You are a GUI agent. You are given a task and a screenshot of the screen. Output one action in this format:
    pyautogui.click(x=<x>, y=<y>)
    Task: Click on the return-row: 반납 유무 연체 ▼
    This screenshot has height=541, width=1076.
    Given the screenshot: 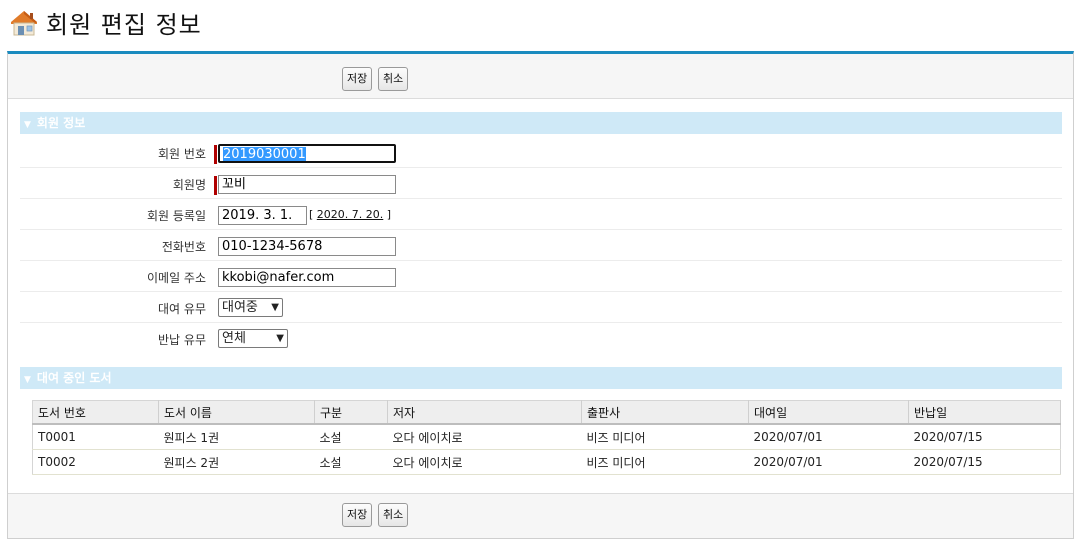 What is the action you would take?
    pyautogui.click(x=541, y=338)
    